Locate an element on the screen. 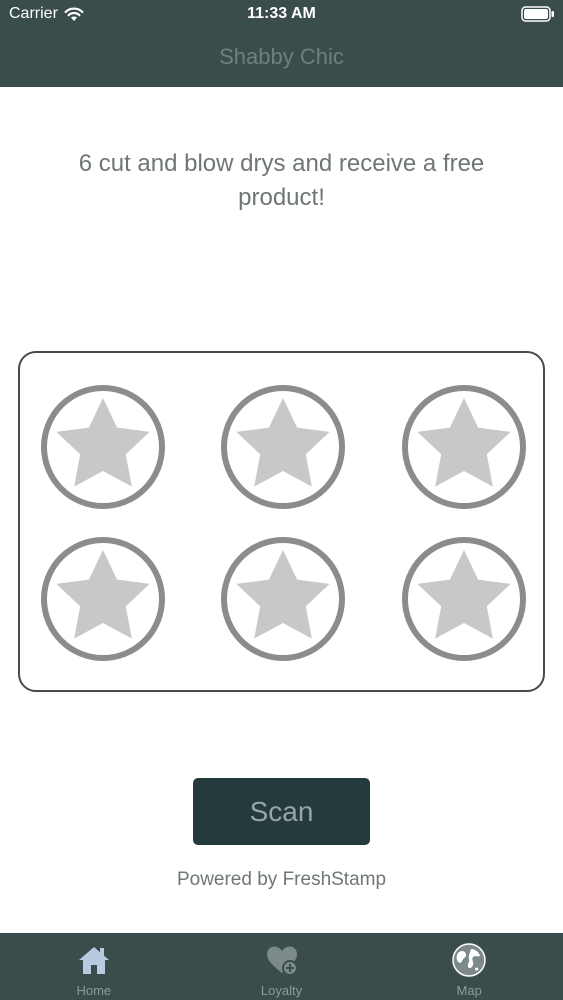 The image size is (563, 1000). tab-label-map: Map is located at coordinates (469, 990).